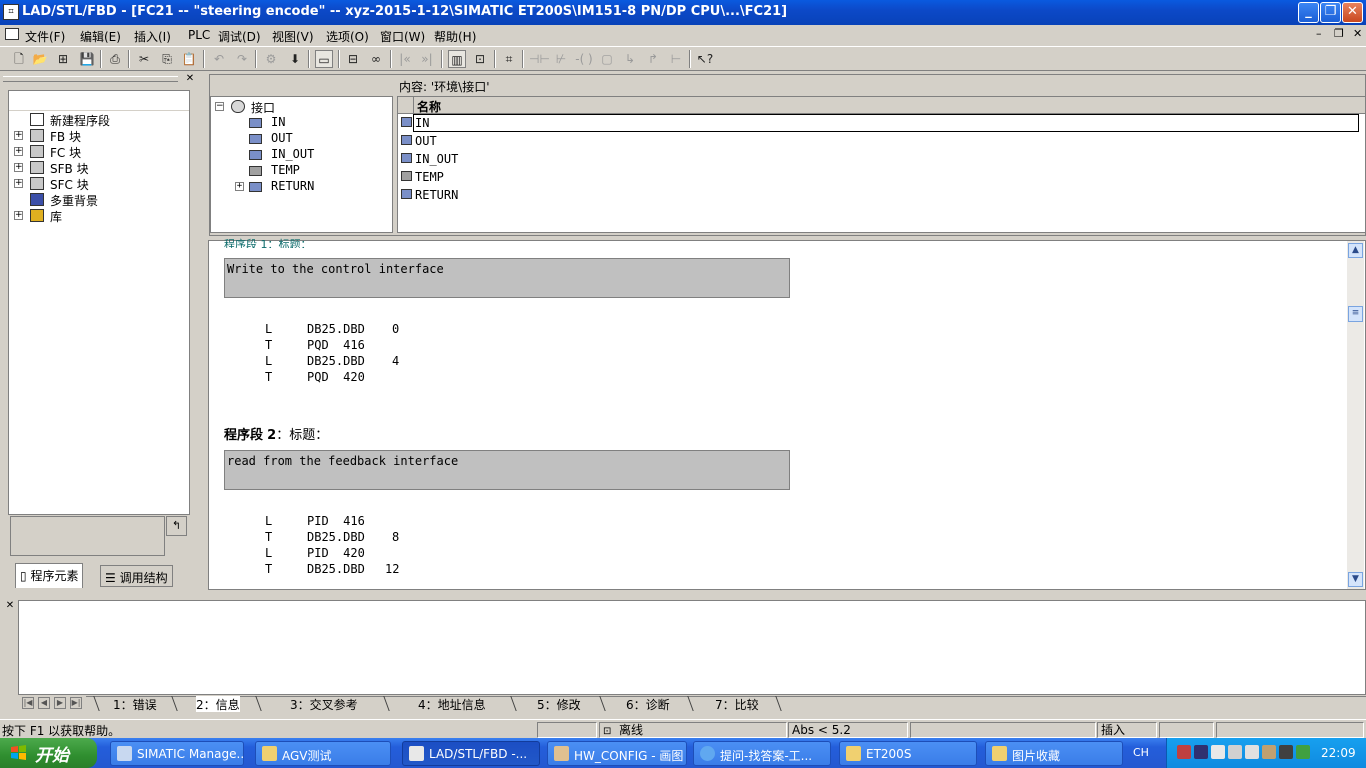 The width and height of the screenshot is (1366, 768). What do you see at coordinates (87, 59) in the screenshot?
I see `save-icon: 💾` at bounding box center [87, 59].